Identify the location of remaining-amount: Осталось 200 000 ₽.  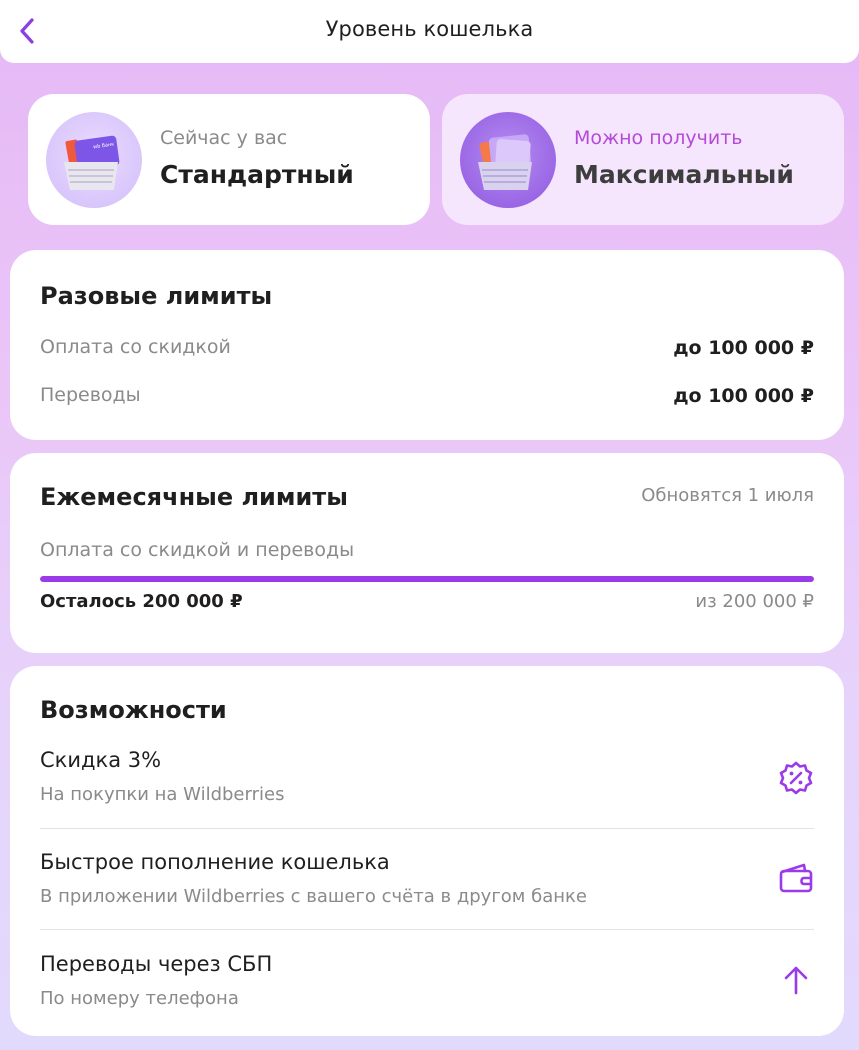
(141, 601).